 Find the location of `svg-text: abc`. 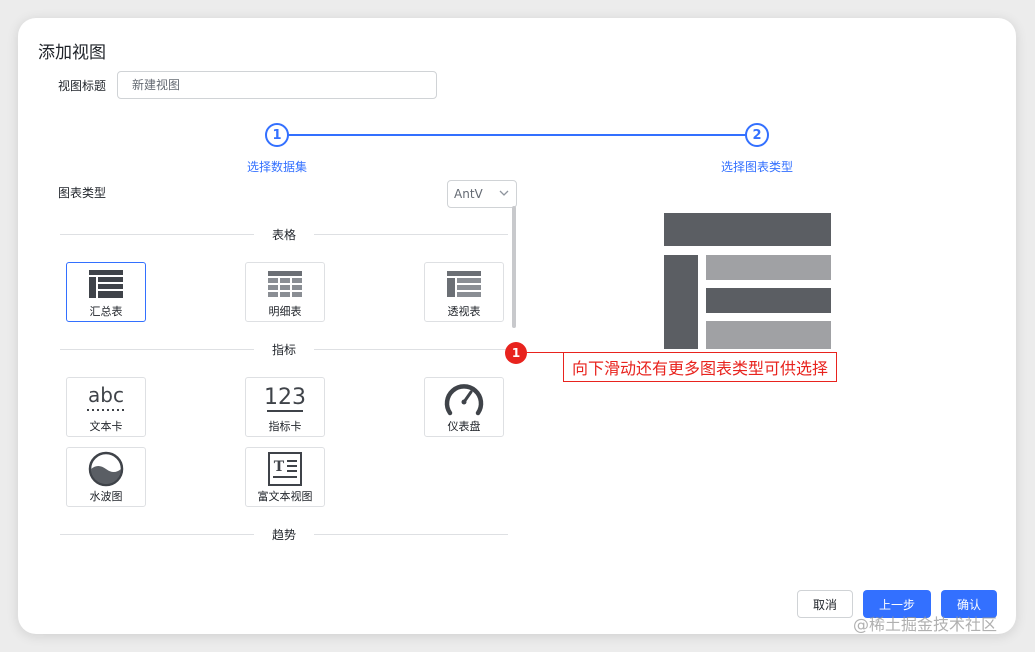

svg-text: abc is located at coordinates (106, 395).